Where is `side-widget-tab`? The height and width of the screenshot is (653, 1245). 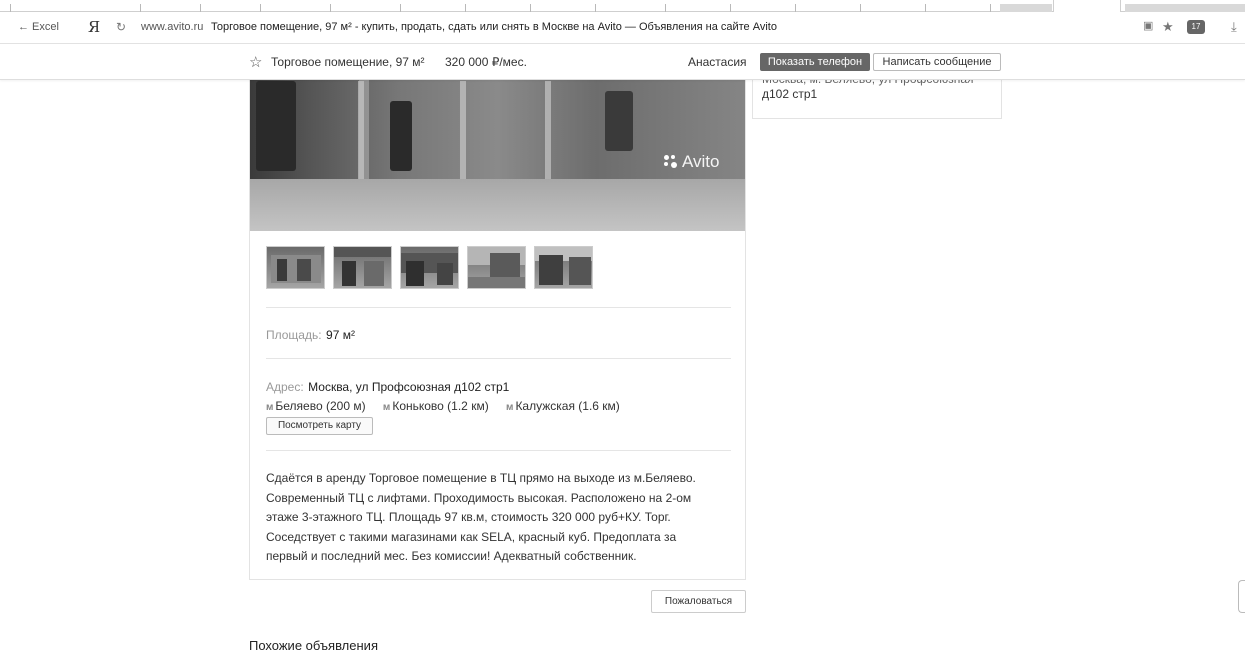 side-widget-tab is located at coordinates (1241, 596).